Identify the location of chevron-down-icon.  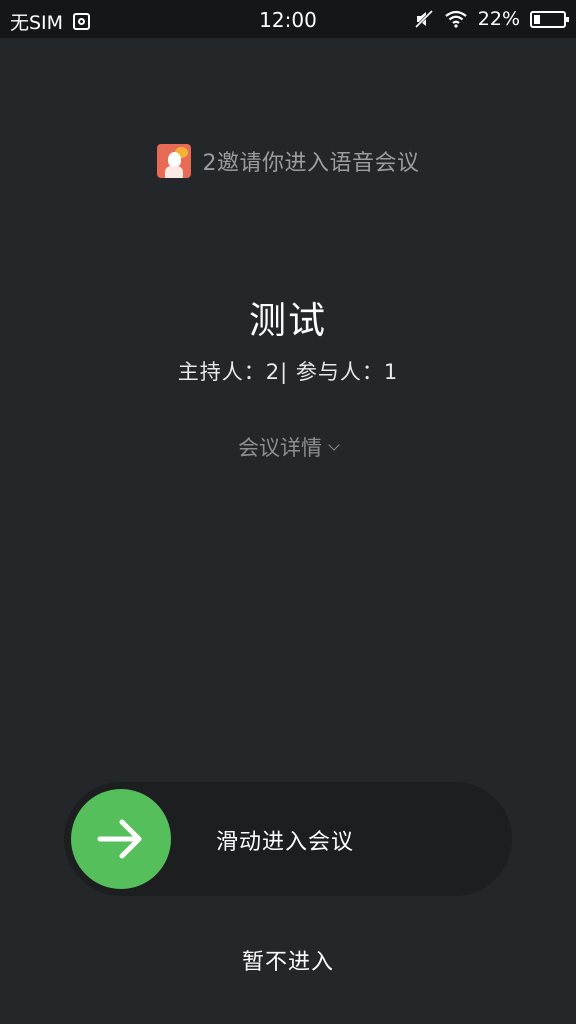
(334, 445).